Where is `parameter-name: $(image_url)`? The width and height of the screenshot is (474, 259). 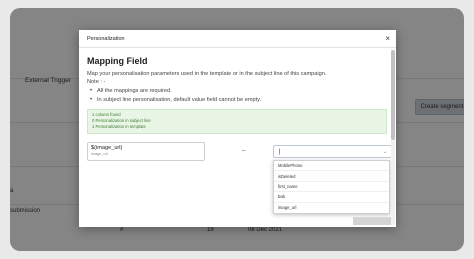
parameter-name: $(image_url) is located at coordinates (107, 148).